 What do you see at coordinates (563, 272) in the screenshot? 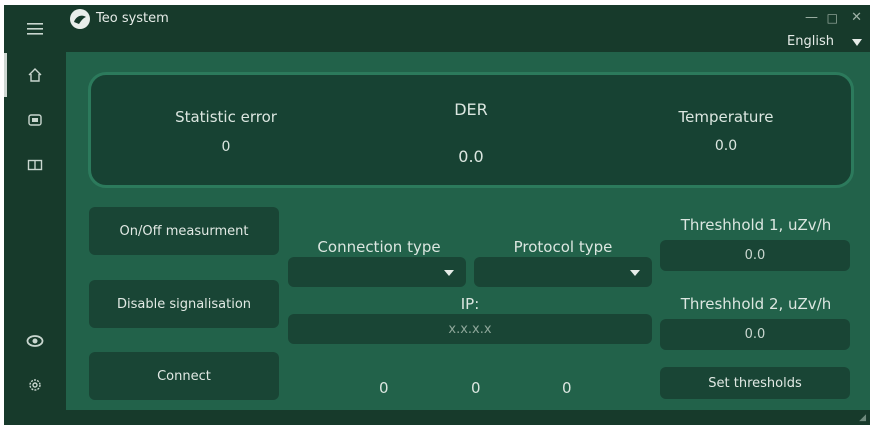
I see `protocol-type-select` at bounding box center [563, 272].